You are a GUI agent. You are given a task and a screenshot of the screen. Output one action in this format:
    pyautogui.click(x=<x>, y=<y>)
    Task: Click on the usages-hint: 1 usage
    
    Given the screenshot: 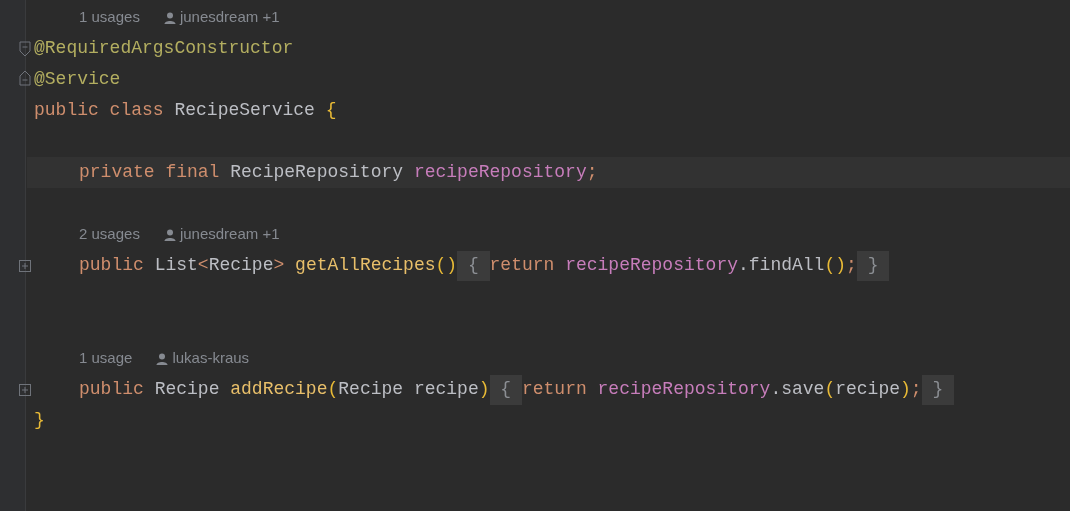 What is the action you would take?
    pyautogui.click(x=106, y=358)
    